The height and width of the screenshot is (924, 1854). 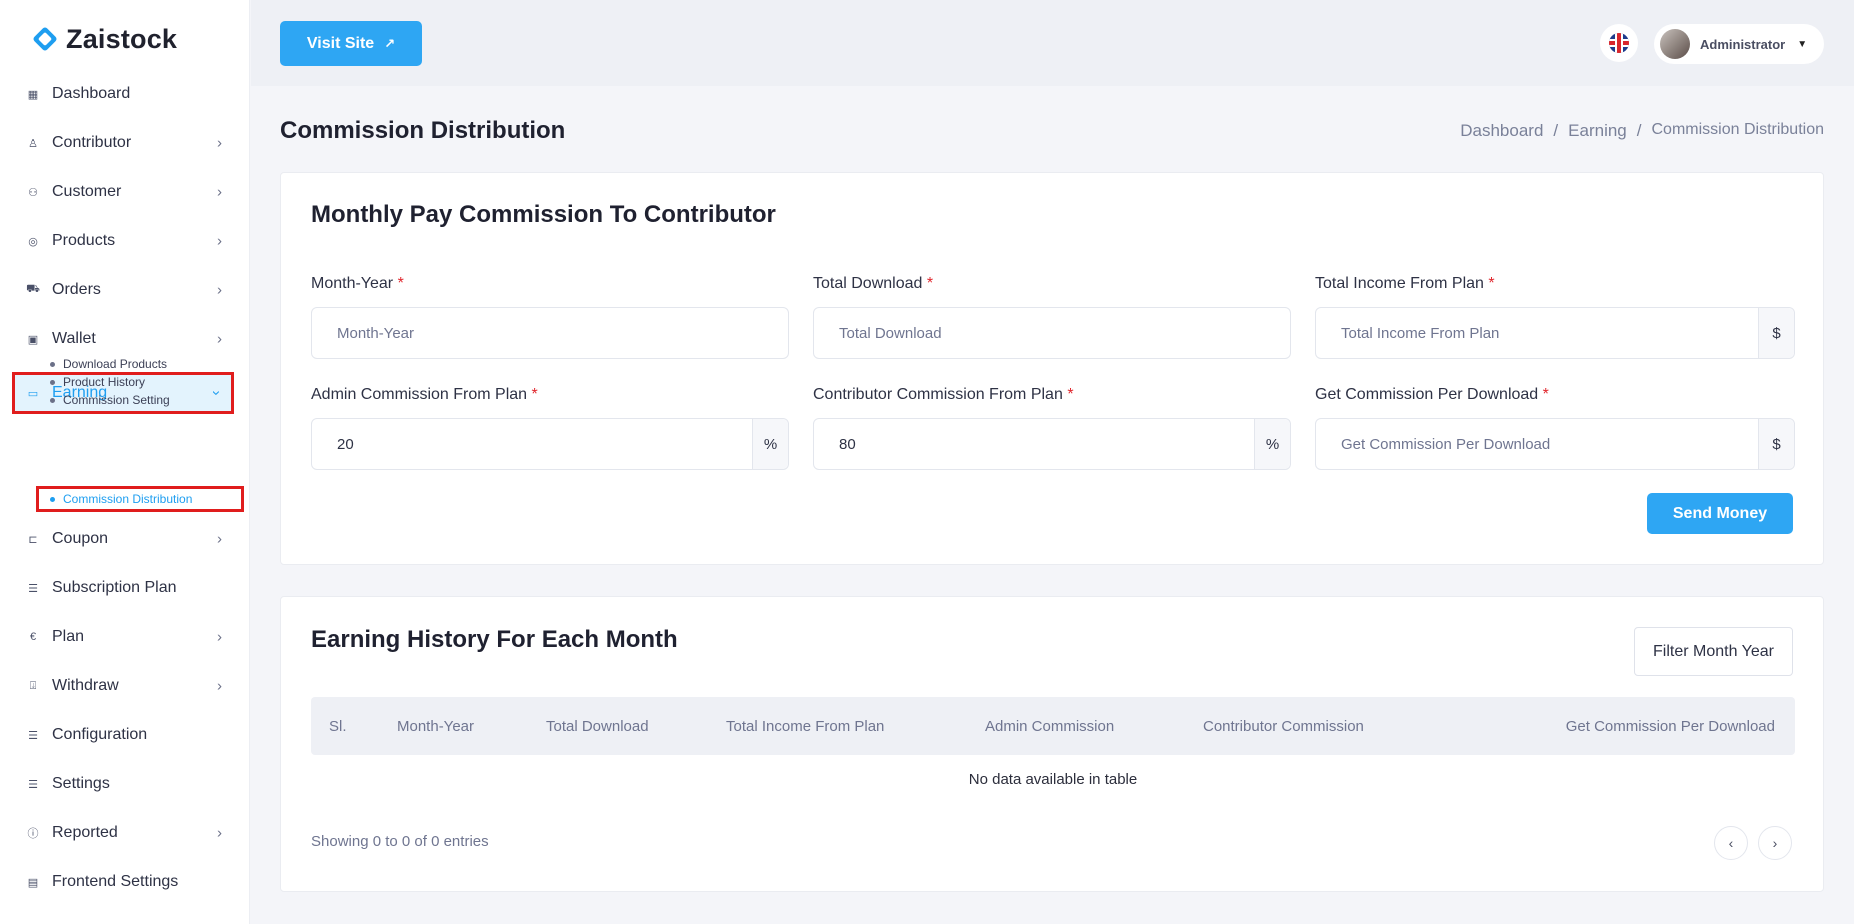 What do you see at coordinates (1052, 444) in the screenshot?
I see `contributor-commission-input: 80 %` at bounding box center [1052, 444].